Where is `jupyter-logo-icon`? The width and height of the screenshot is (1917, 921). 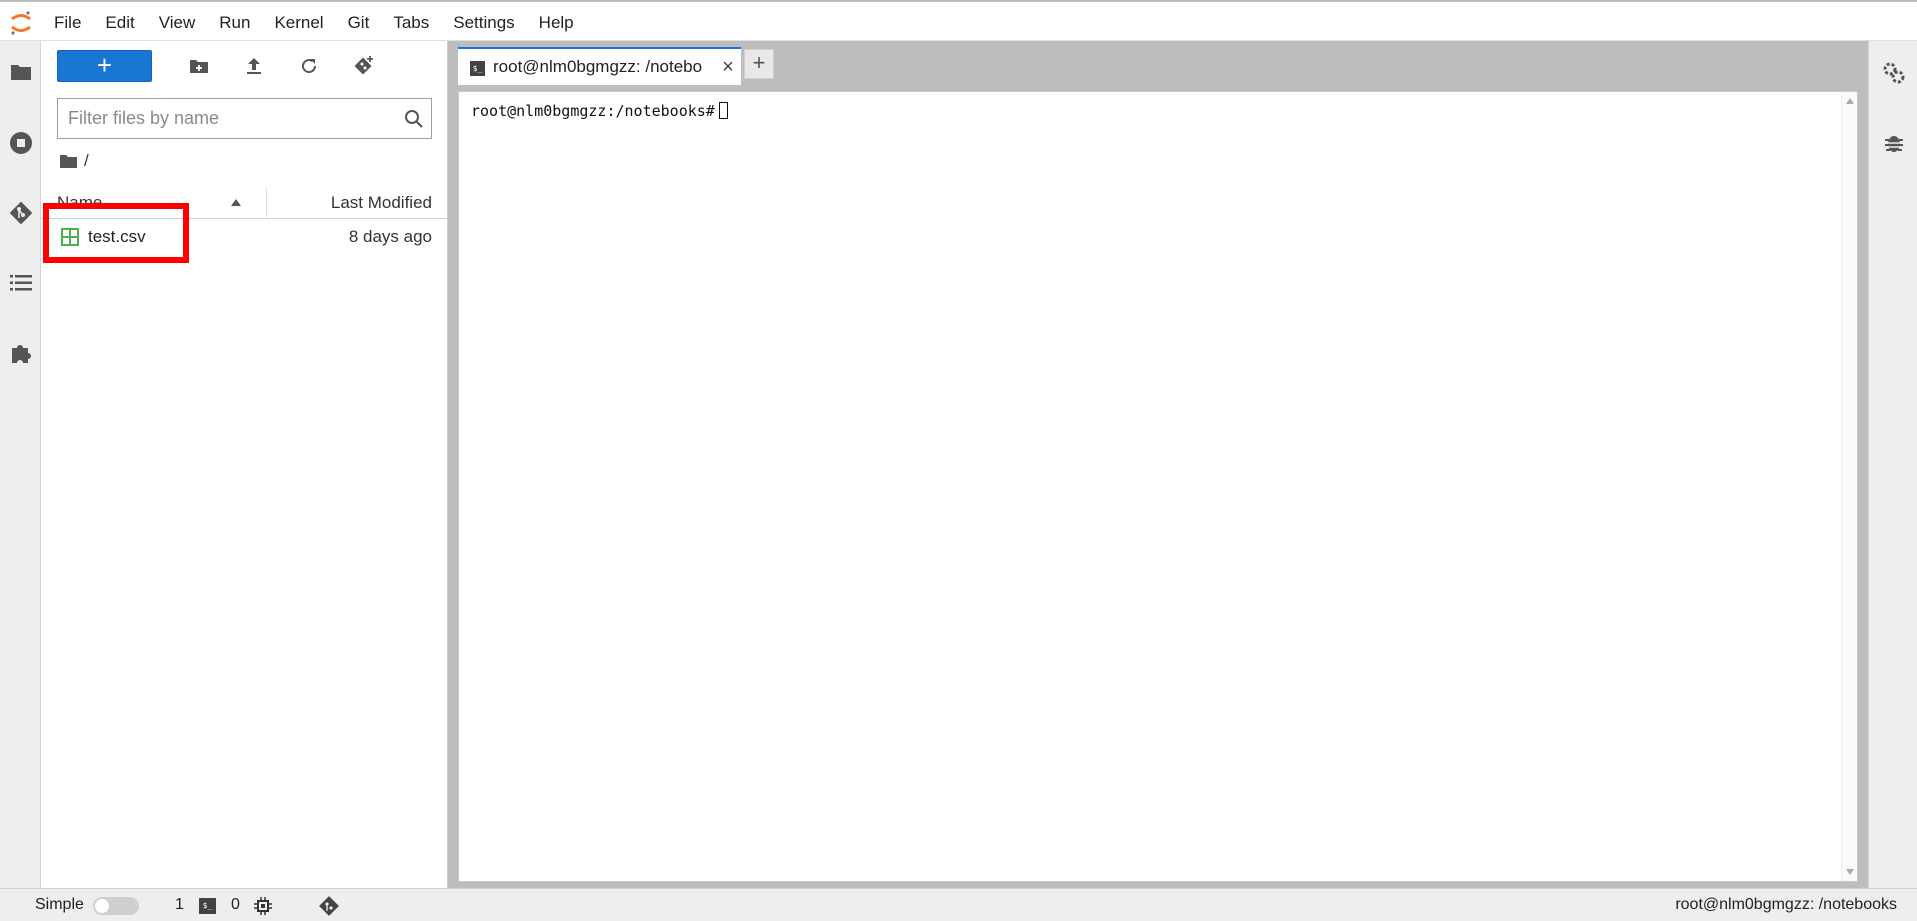
jupyter-logo-icon is located at coordinates (21, 23).